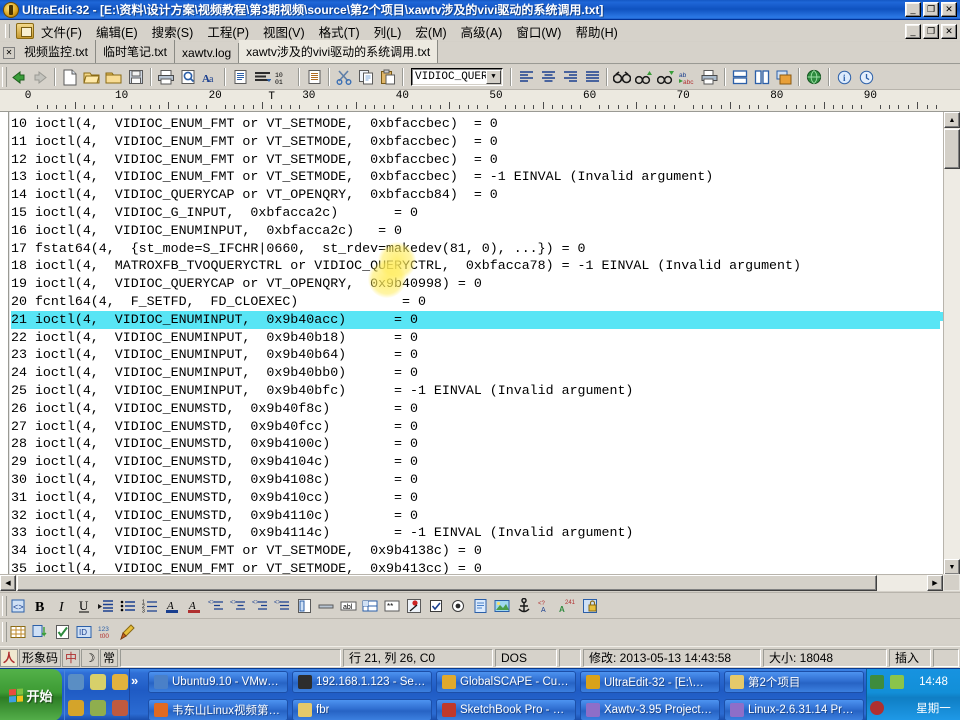  What do you see at coordinates (348, 605) in the screenshot?
I see `abl-textbox-icon: abl` at bounding box center [348, 605].